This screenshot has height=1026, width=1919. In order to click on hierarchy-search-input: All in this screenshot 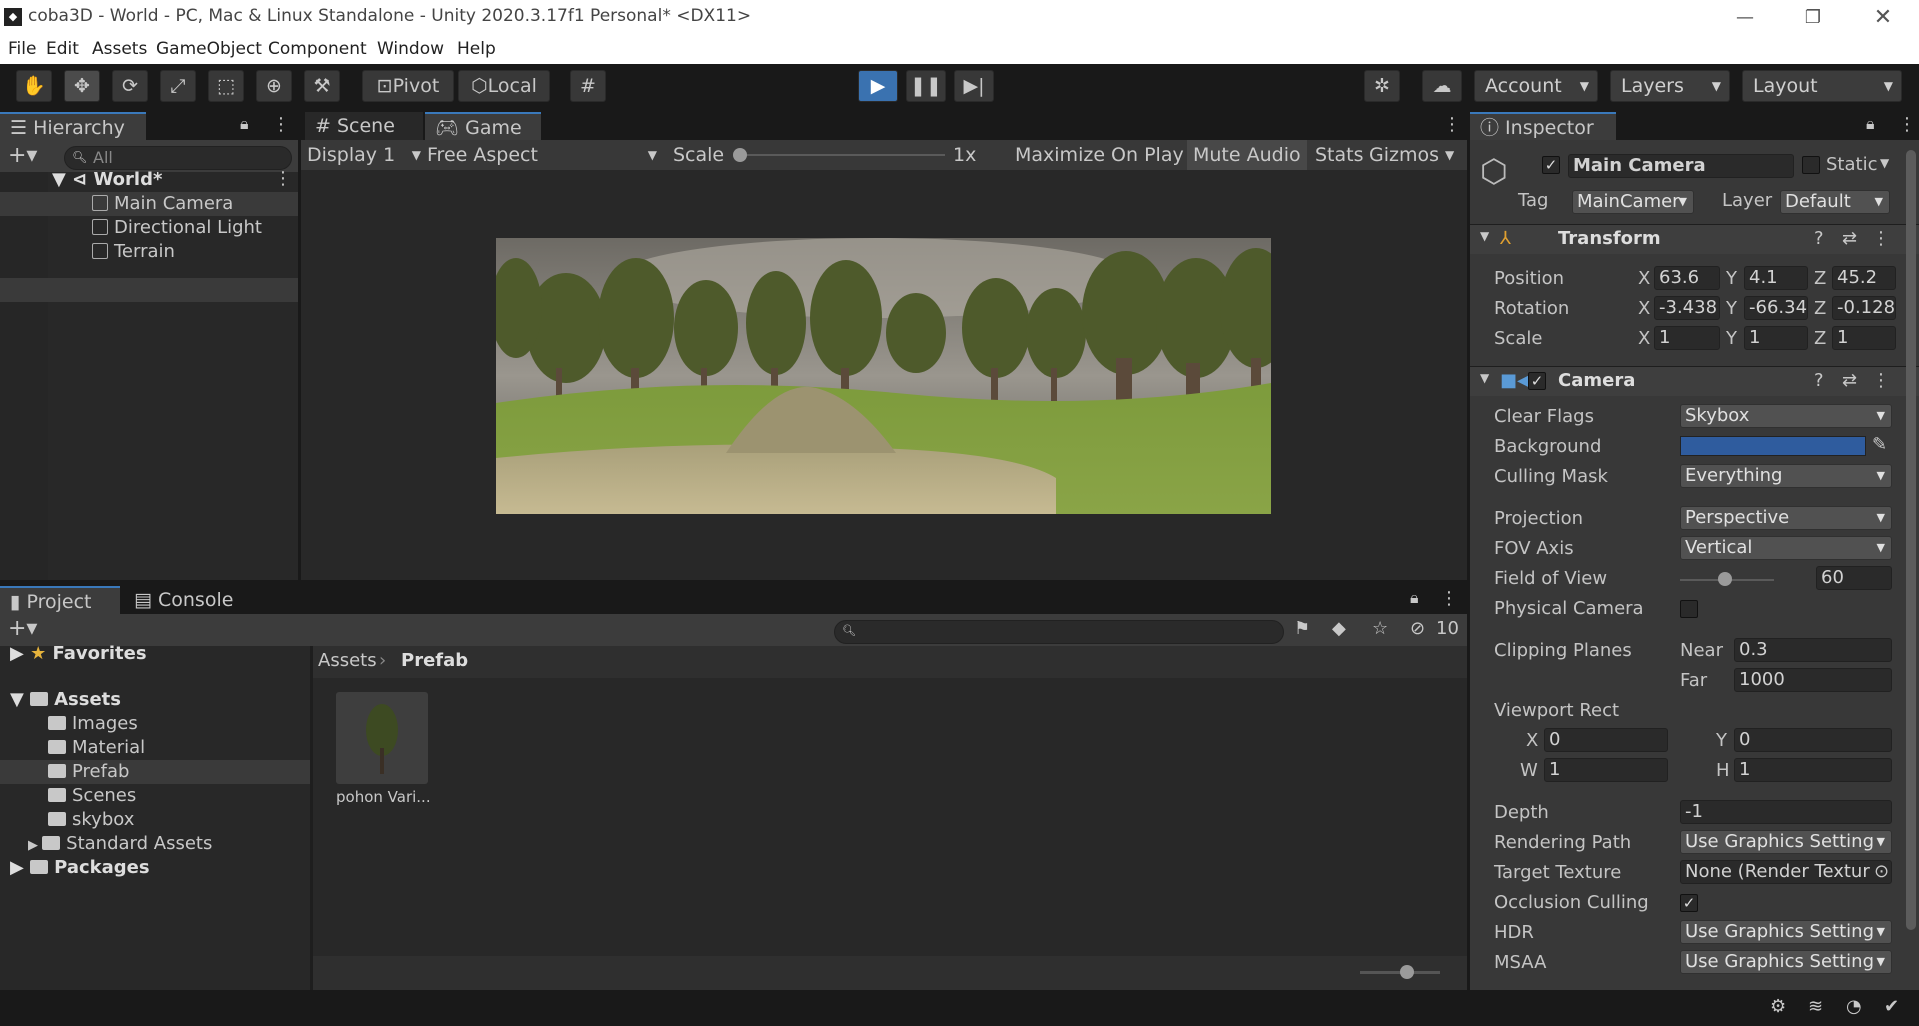, I will do `click(178, 158)`.